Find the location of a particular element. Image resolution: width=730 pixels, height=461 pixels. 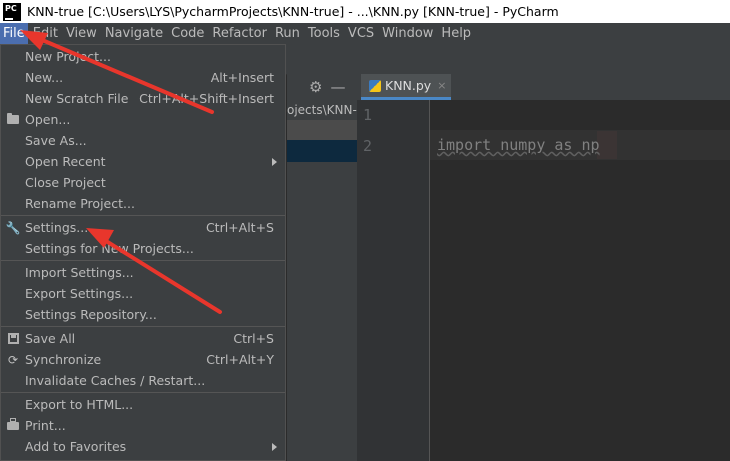

sync-icon: ⟳ is located at coordinates (13, 359).